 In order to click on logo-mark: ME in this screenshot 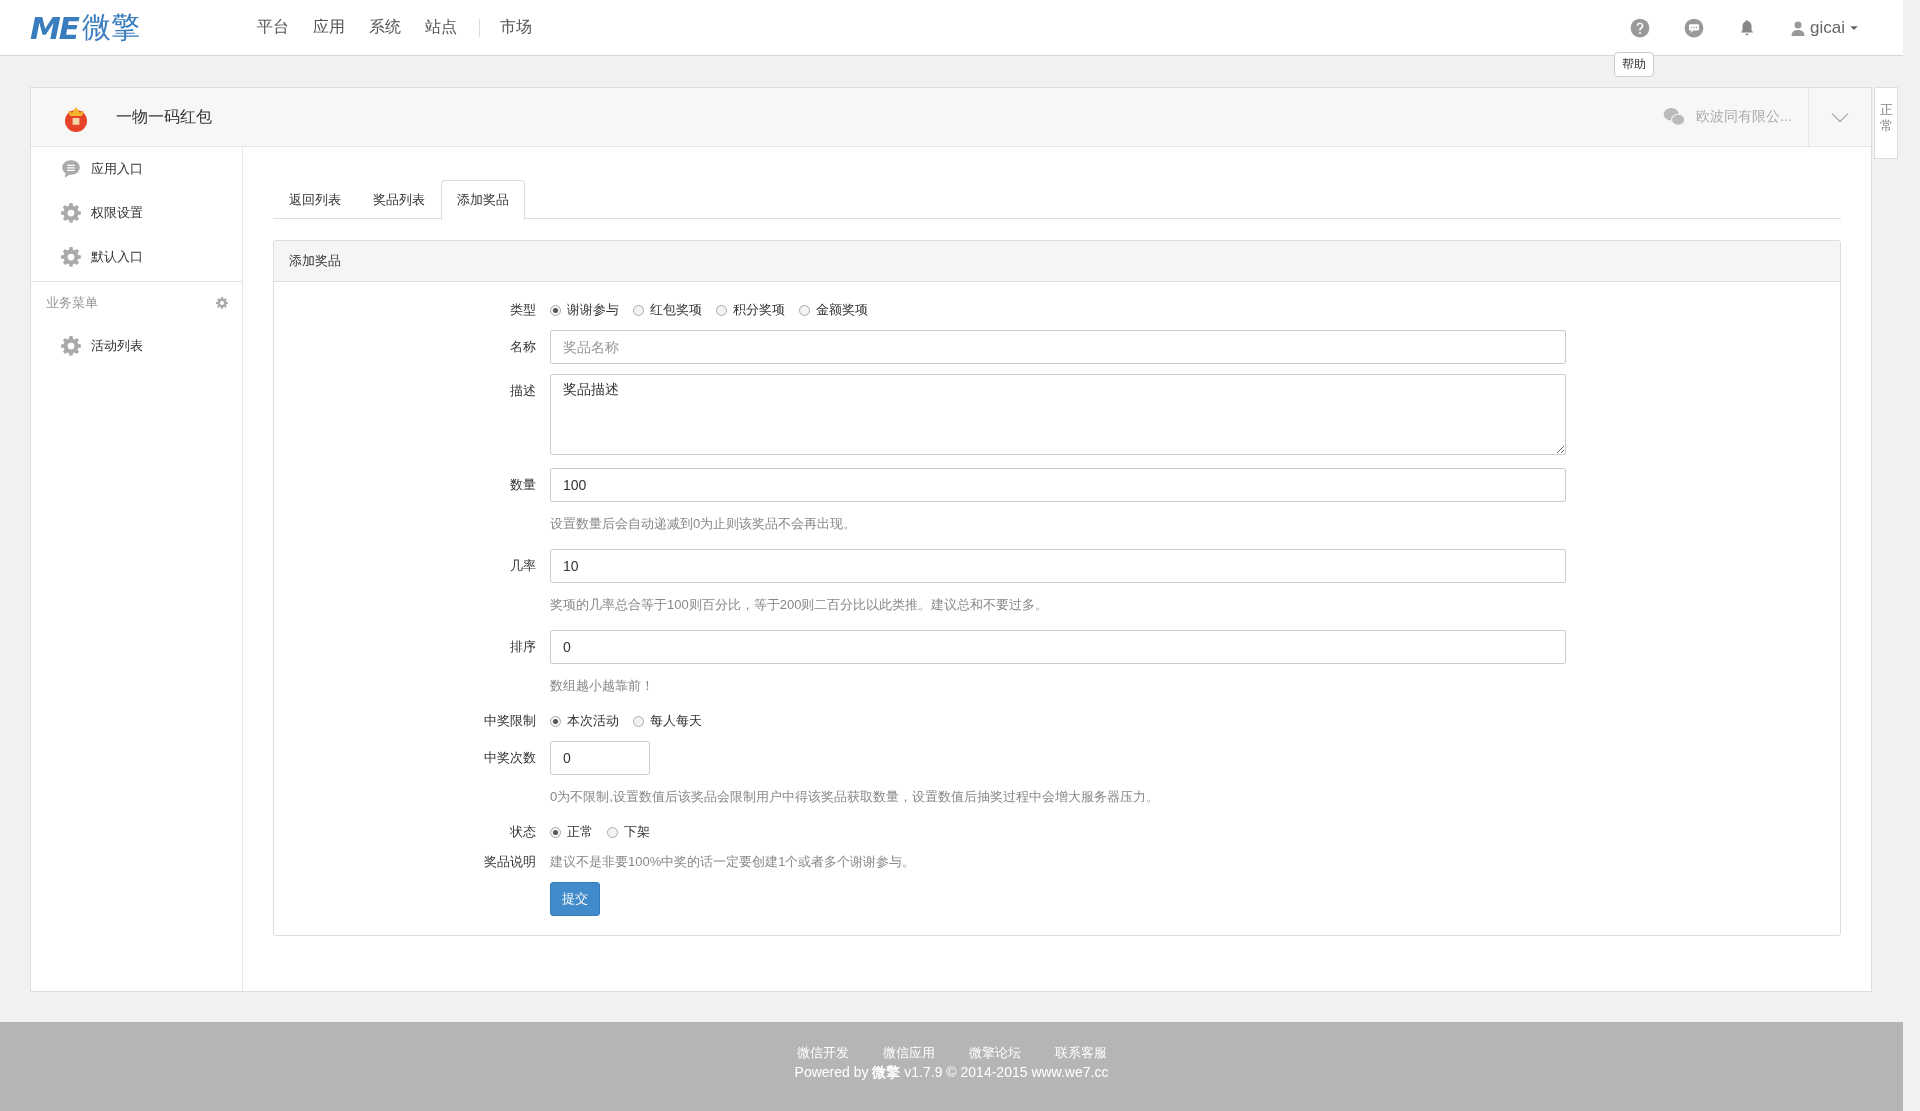, I will do `click(54, 27)`.